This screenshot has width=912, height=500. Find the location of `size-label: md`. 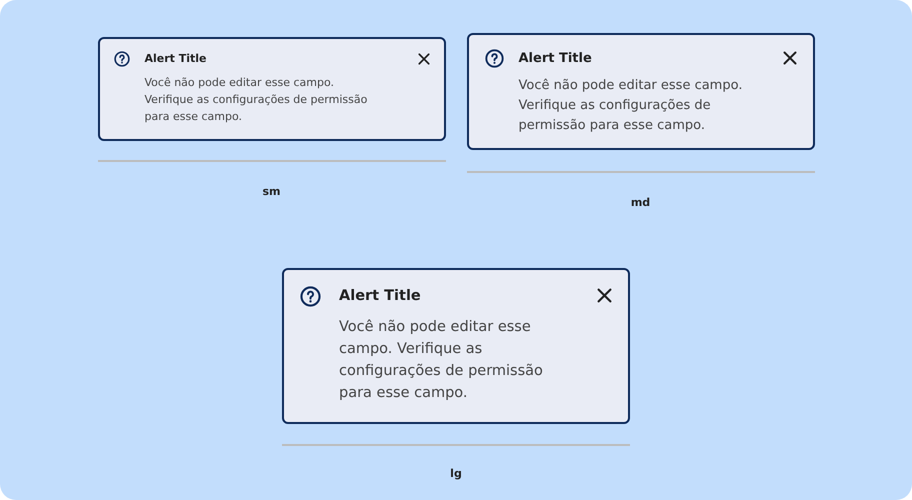

size-label: md is located at coordinates (641, 202).